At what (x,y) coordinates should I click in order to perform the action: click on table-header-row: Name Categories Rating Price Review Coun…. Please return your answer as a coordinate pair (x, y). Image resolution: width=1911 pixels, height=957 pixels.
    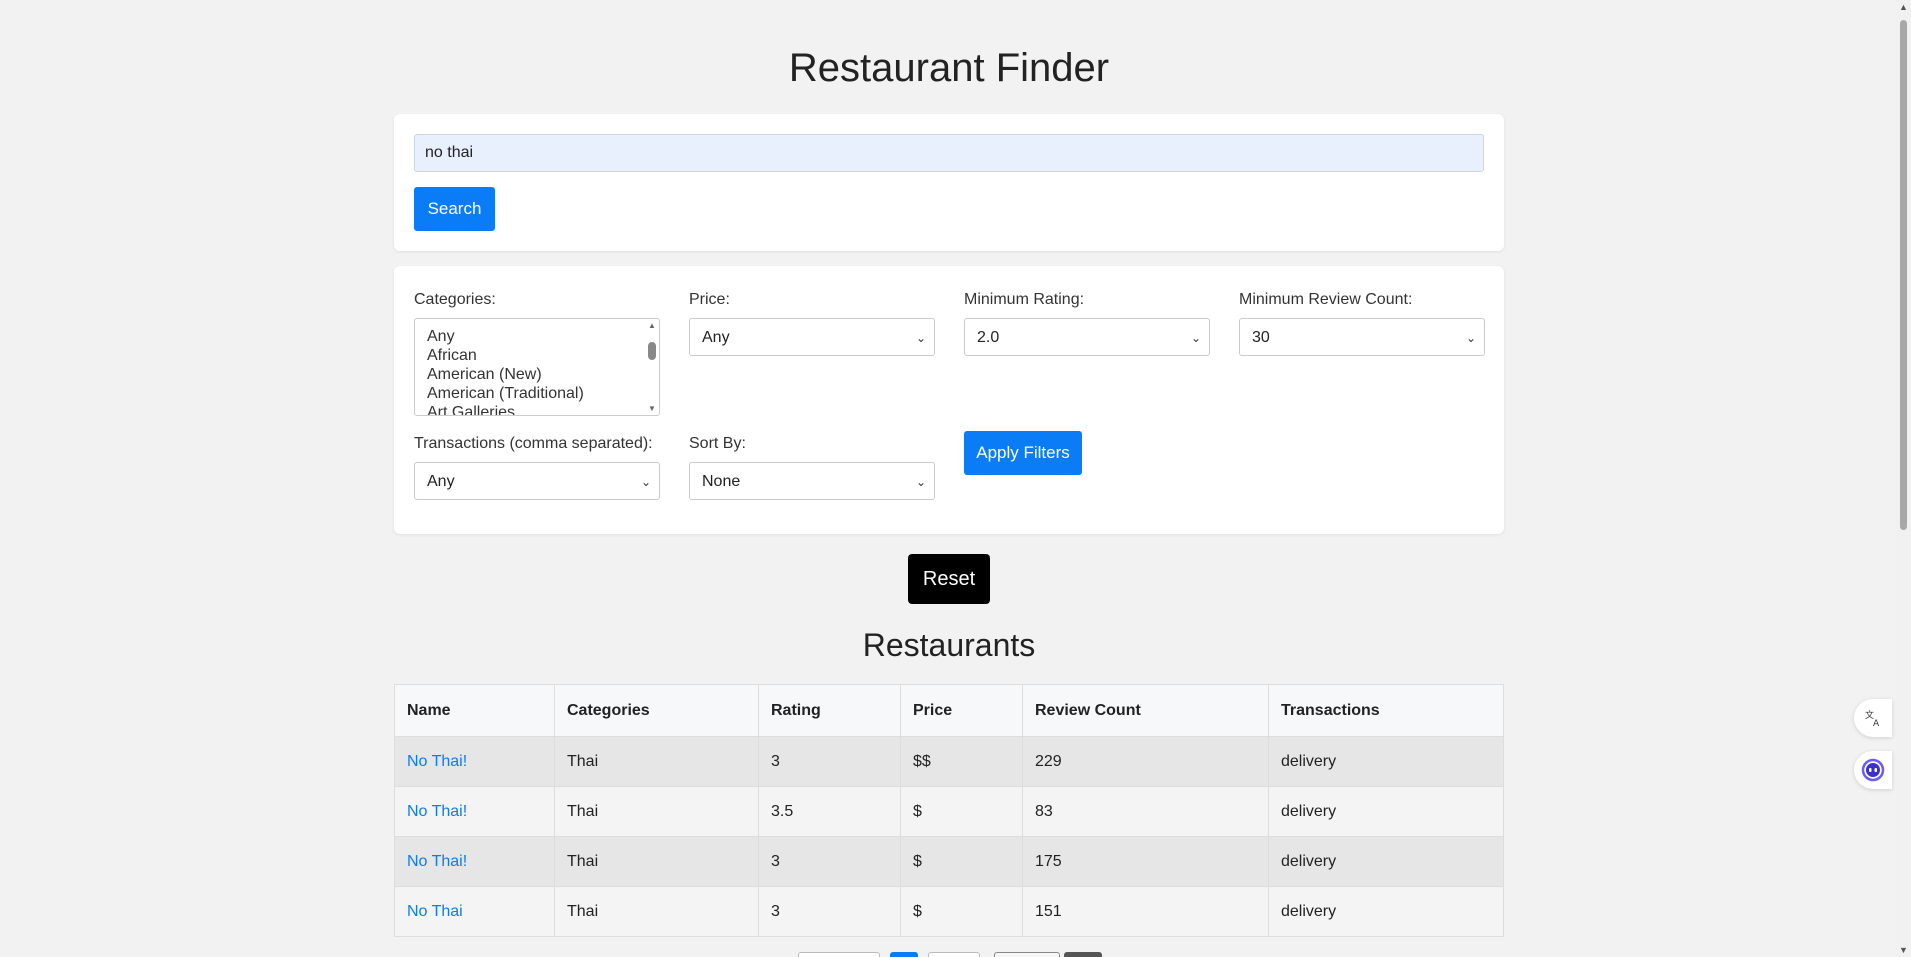
    Looking at the image, I should click on (949, 710).